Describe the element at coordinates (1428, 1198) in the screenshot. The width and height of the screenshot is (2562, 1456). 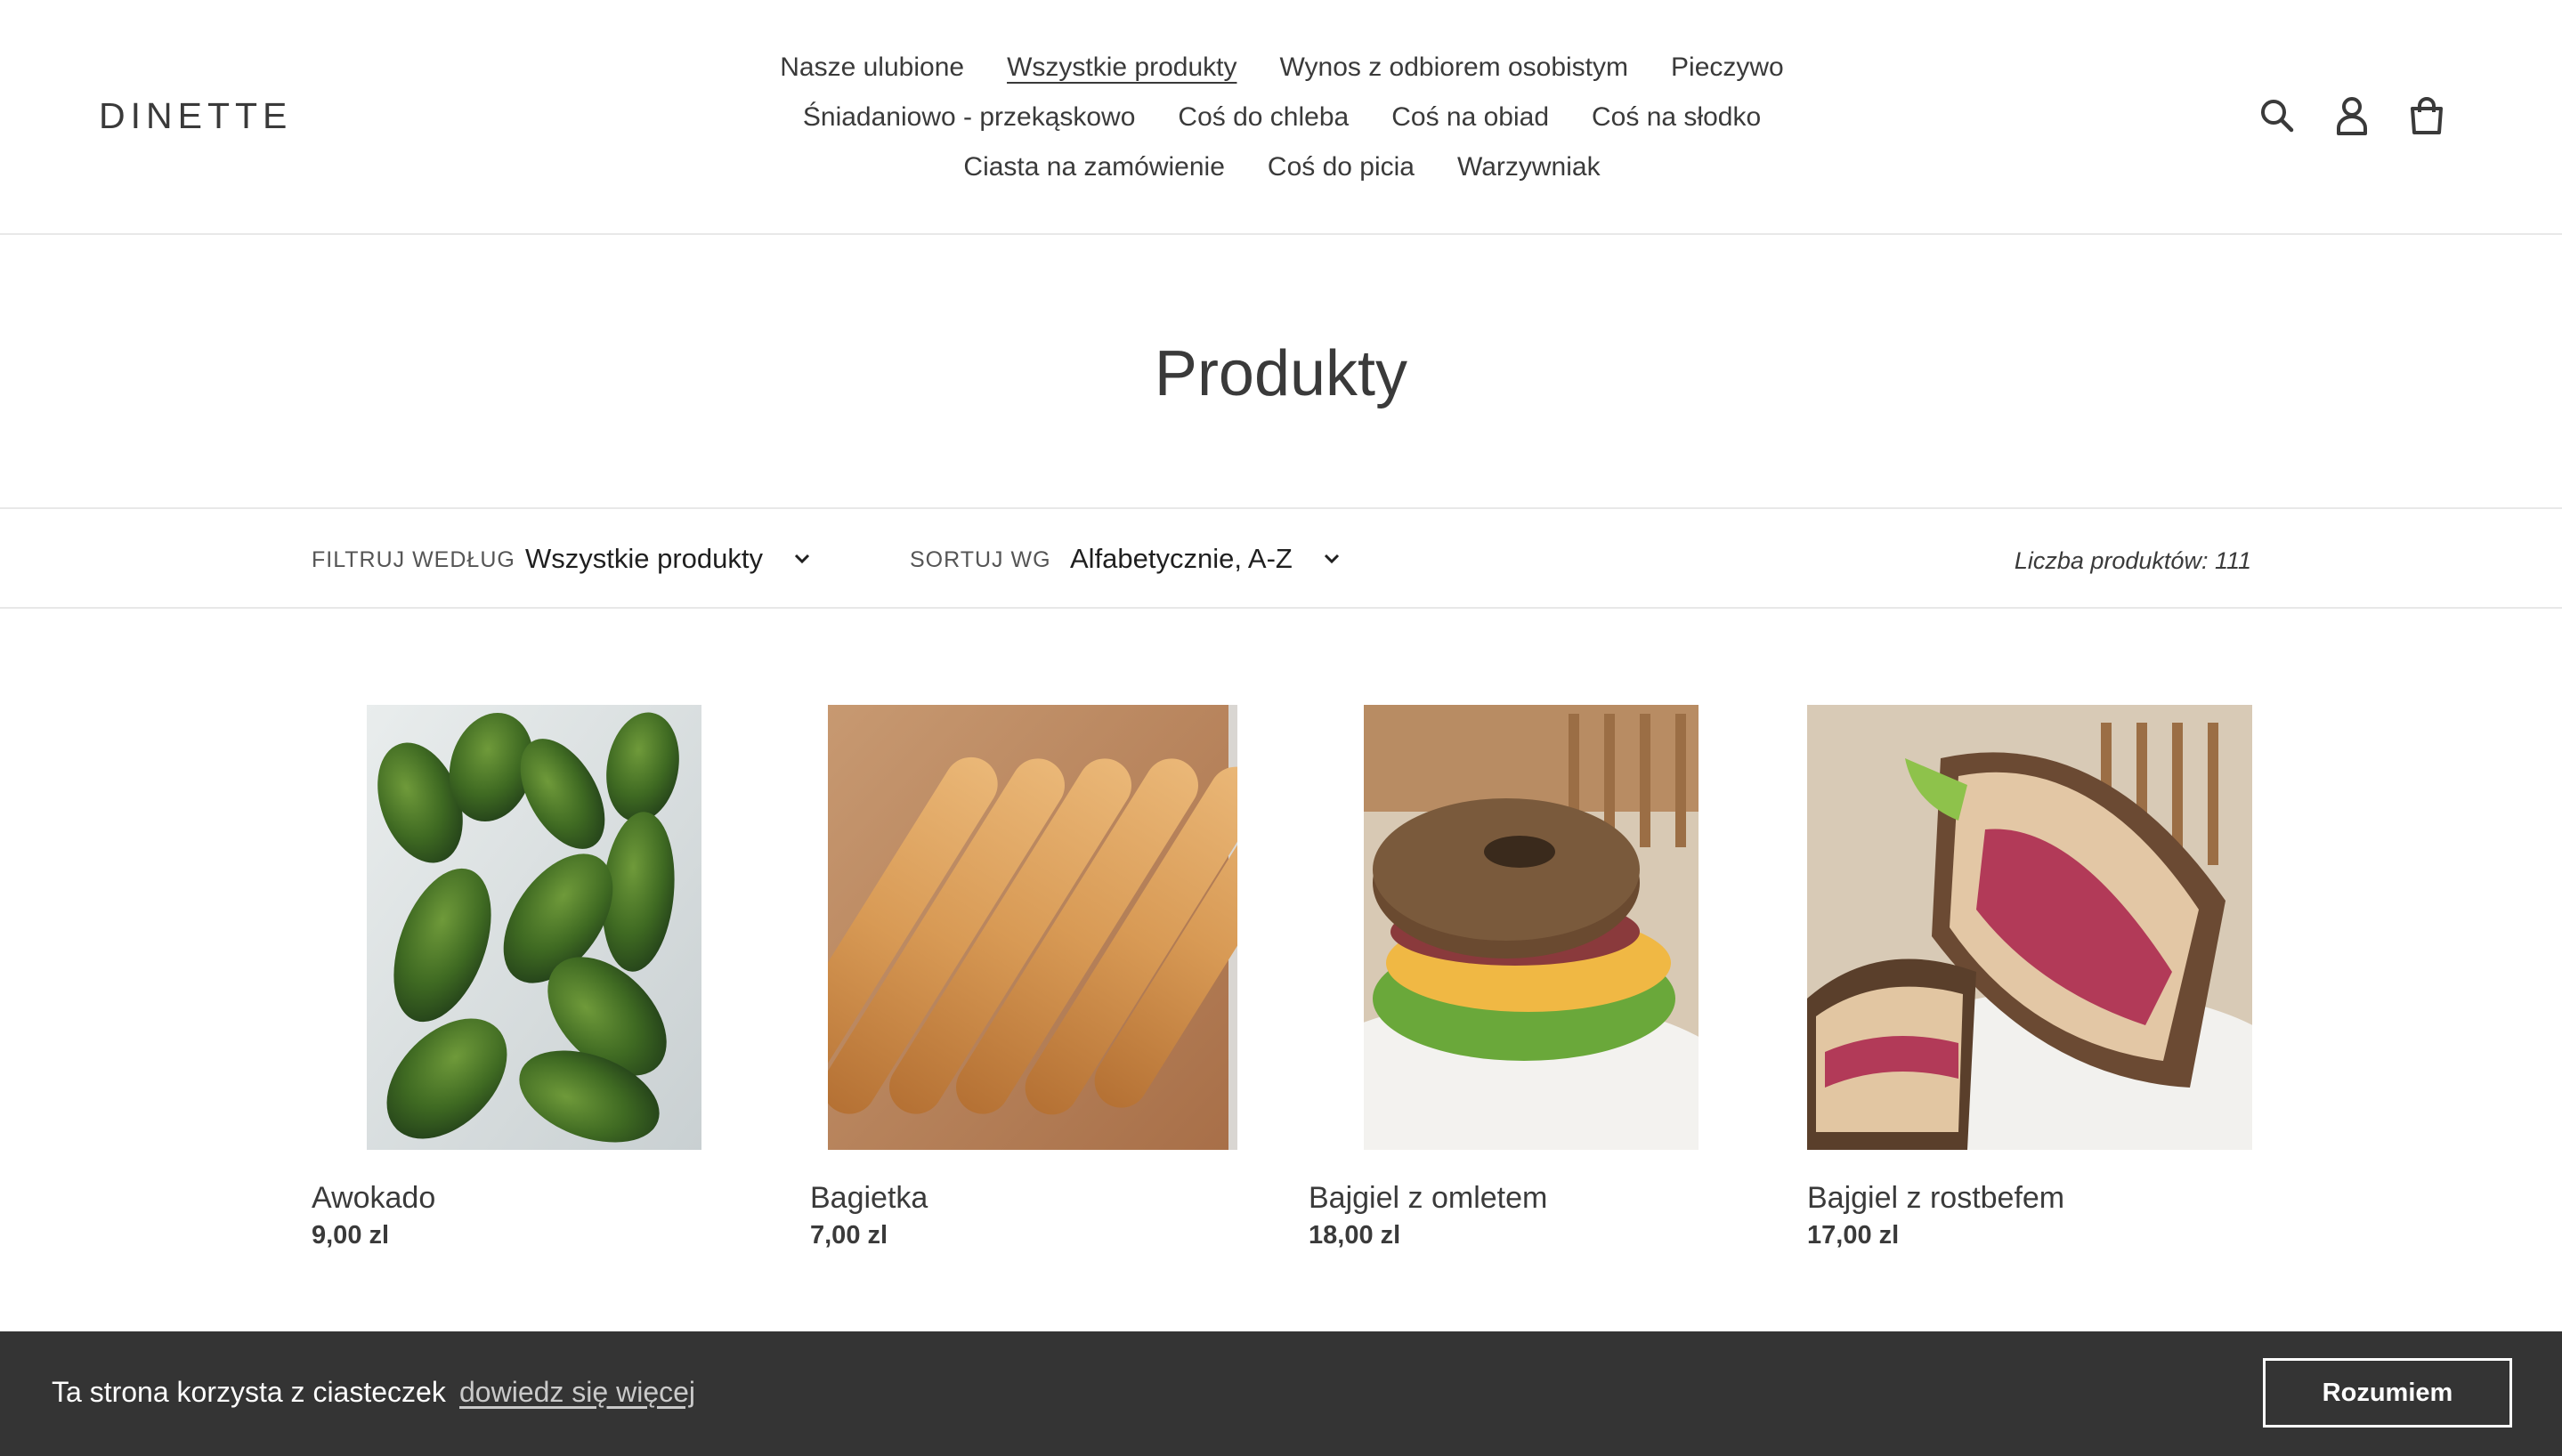
I see `product-name: Bajgiel z omletem` at that location.